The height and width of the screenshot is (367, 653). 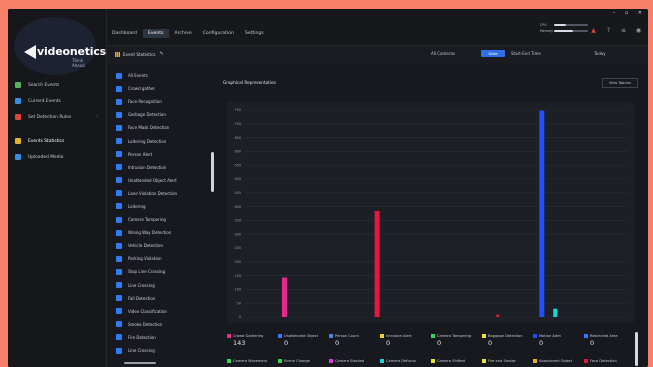 What do you see at coordinates (165, 114) in the screenshot?
I see `event-type-item: Garbage Detection` at bounding box center [165, 114].